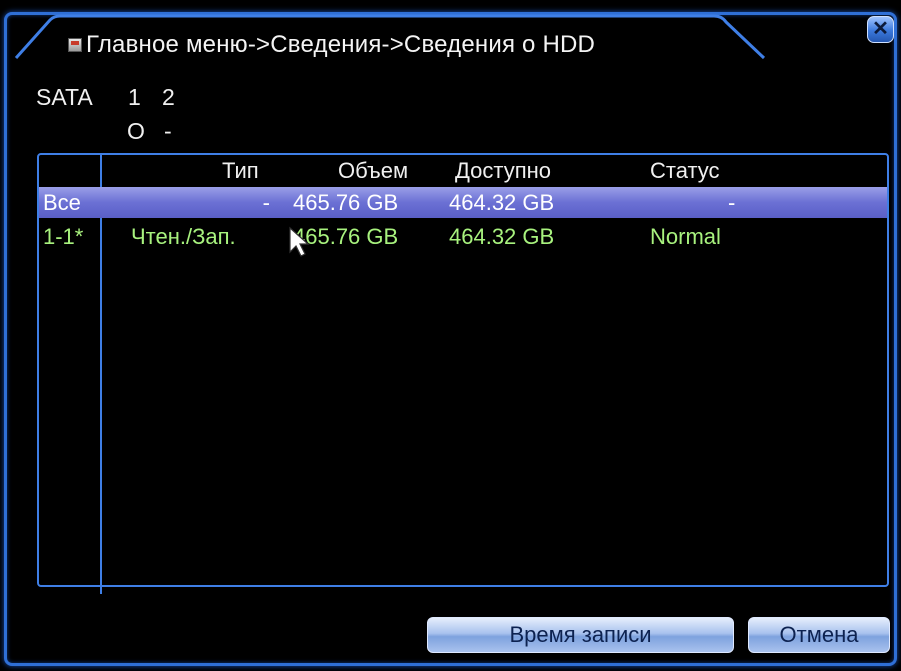  What do you see at coordinates (266, 202) in the screenshot?
I see `cell-type: -` at bounding box center [266, 202].